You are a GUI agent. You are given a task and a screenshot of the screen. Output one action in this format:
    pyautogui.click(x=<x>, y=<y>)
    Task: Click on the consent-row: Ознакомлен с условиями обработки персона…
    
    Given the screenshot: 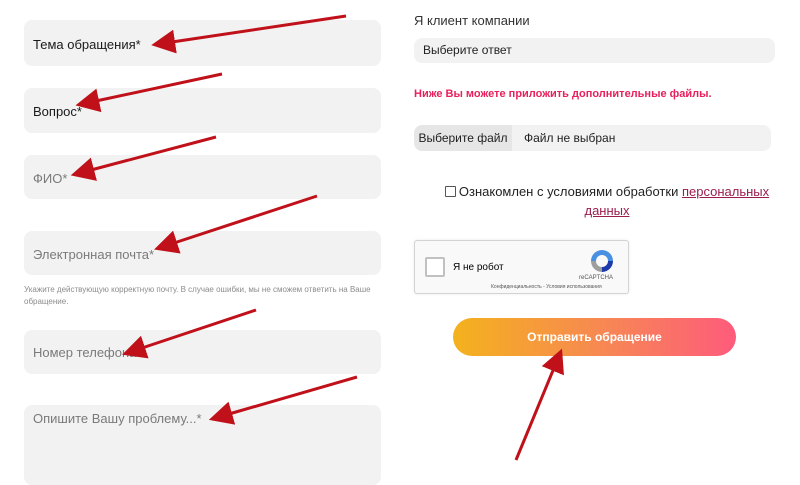 What is the action you would take?
    pyautogui.click(x=607, y=201)
    